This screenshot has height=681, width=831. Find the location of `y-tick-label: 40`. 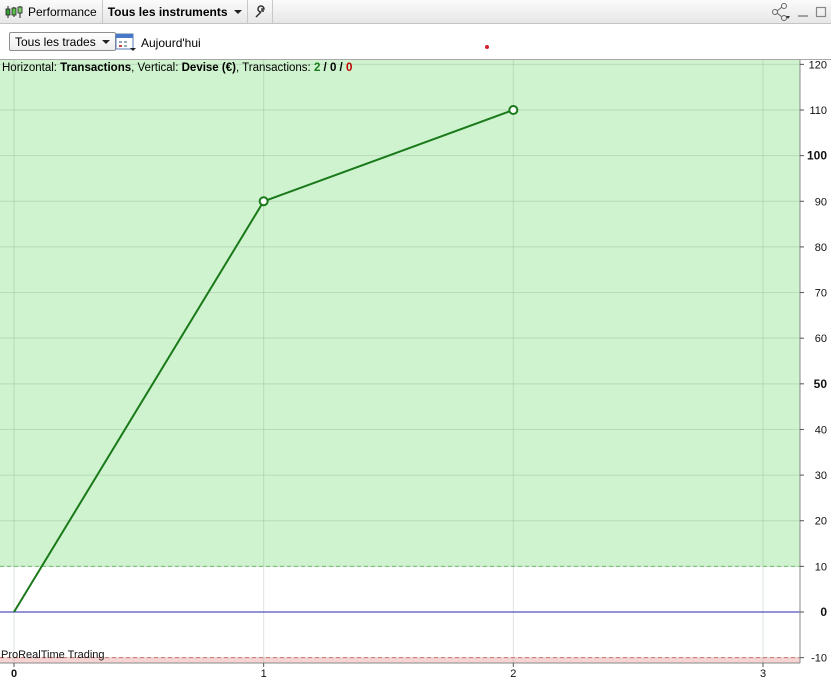

y-tick-label: 40 is located at coordinates (821, 430).